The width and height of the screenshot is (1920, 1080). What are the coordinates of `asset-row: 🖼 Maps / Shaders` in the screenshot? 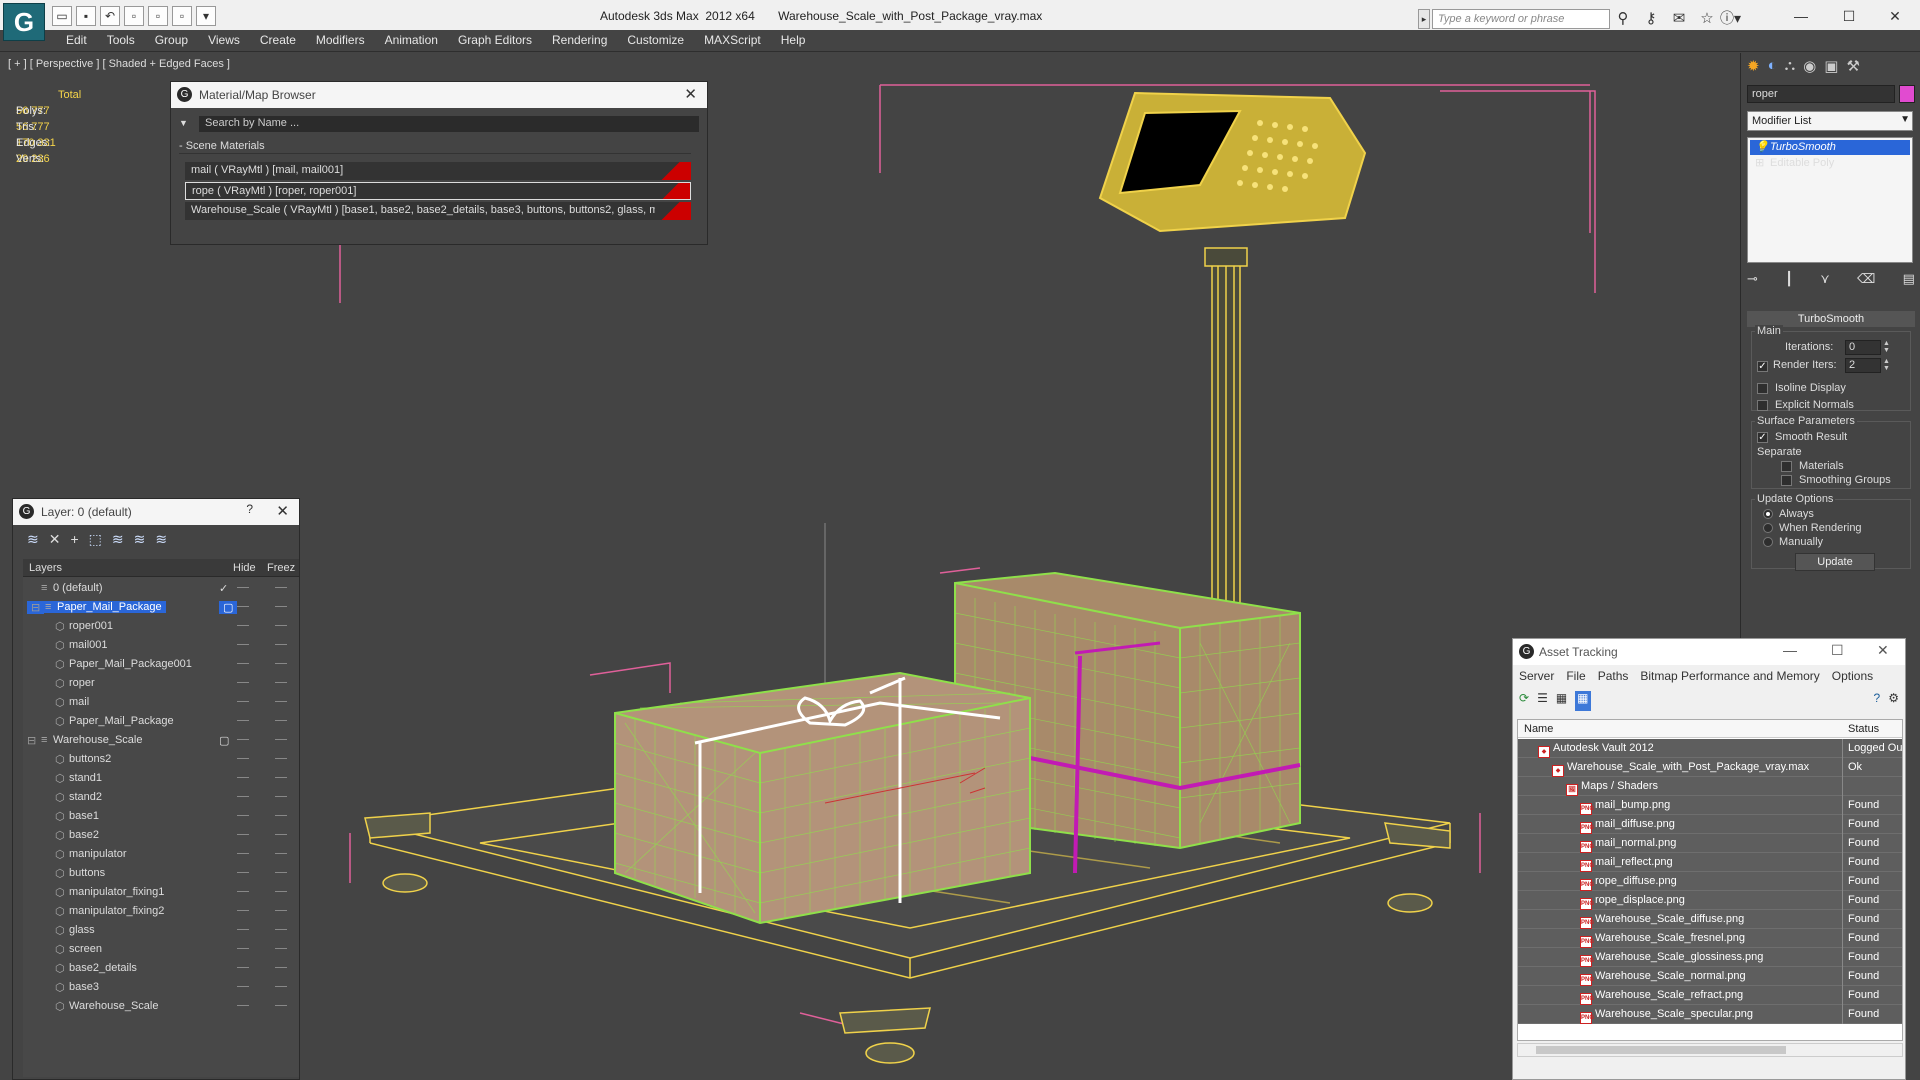 It's located at (1710, 786).